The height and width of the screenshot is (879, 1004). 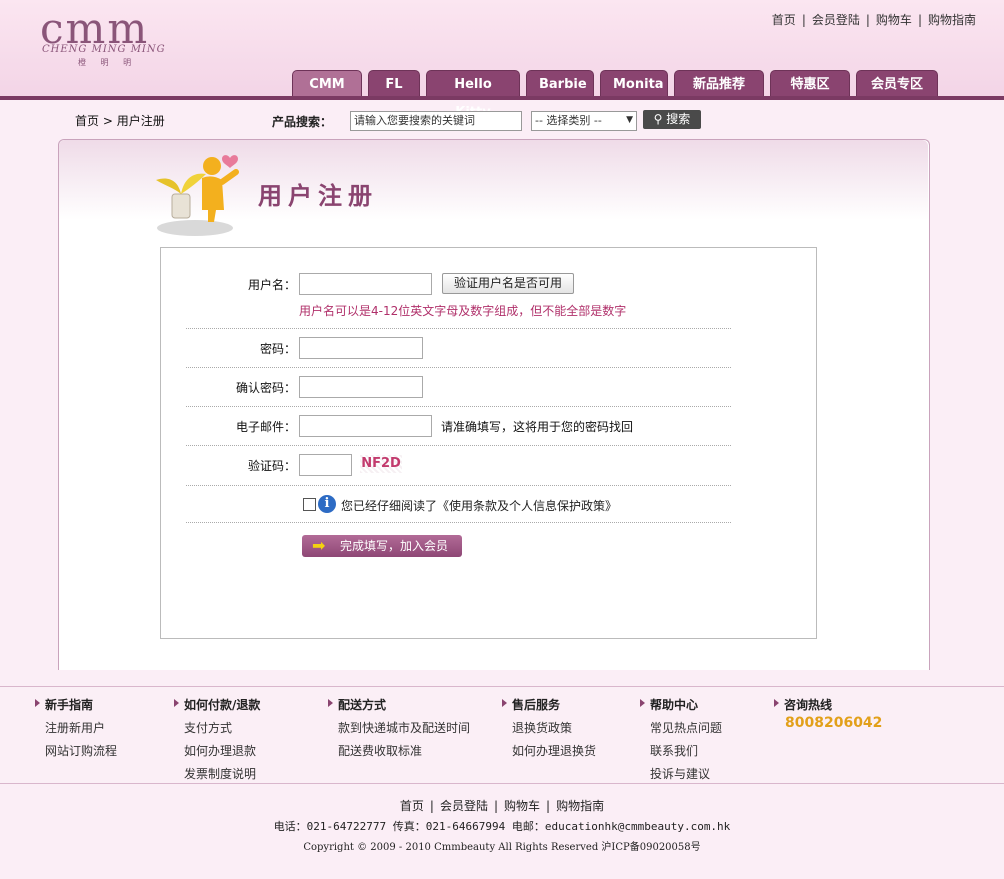 I want to click on password-input, so click(x=361, y=348).